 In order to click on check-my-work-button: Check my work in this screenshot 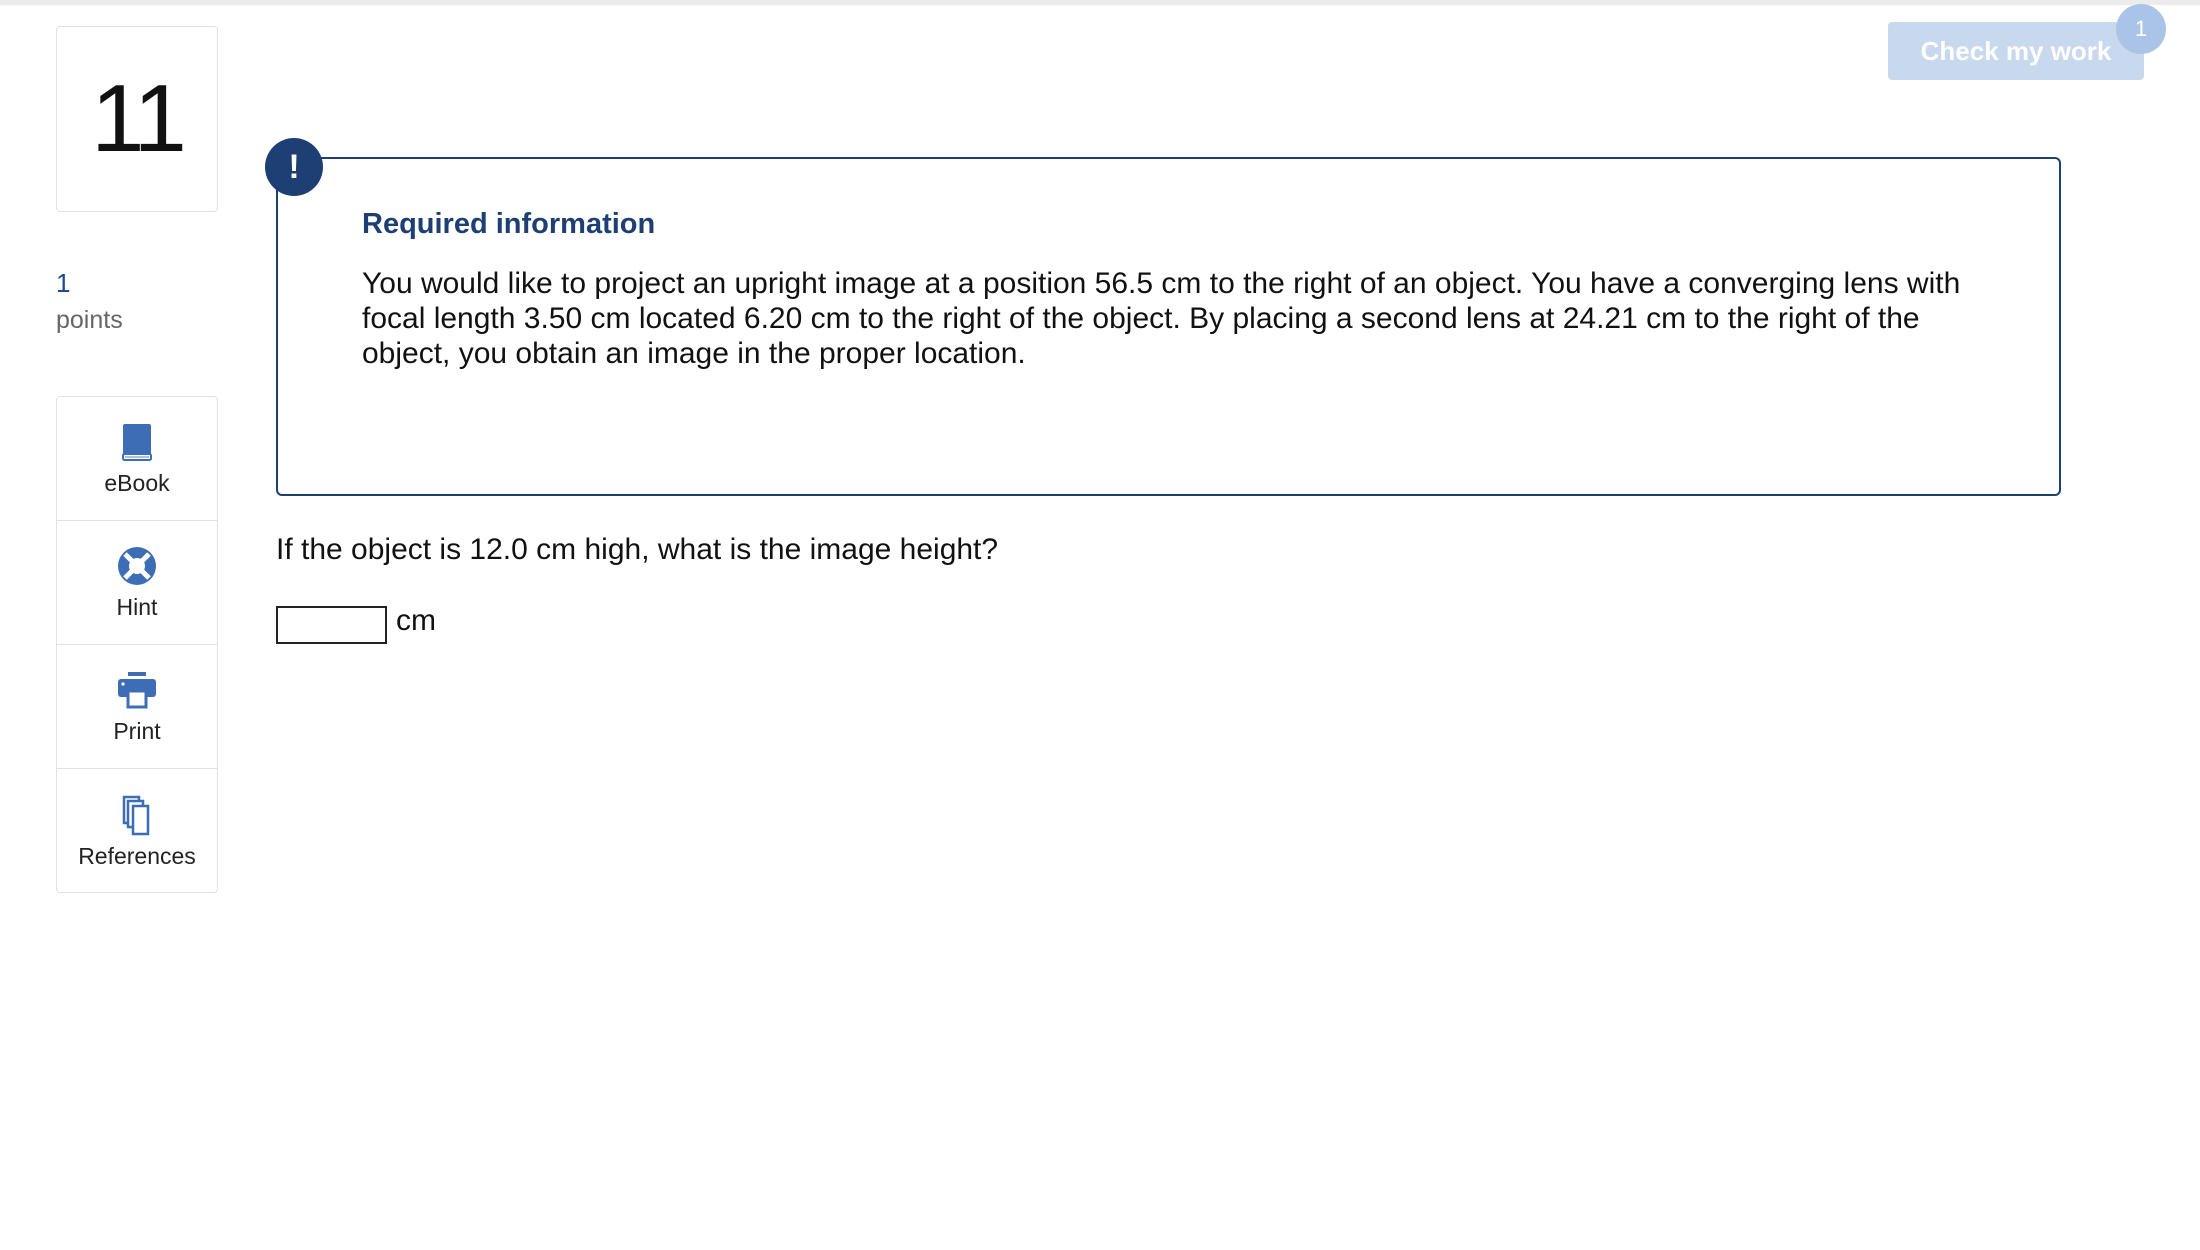, I will do `click(2016, 51)`.